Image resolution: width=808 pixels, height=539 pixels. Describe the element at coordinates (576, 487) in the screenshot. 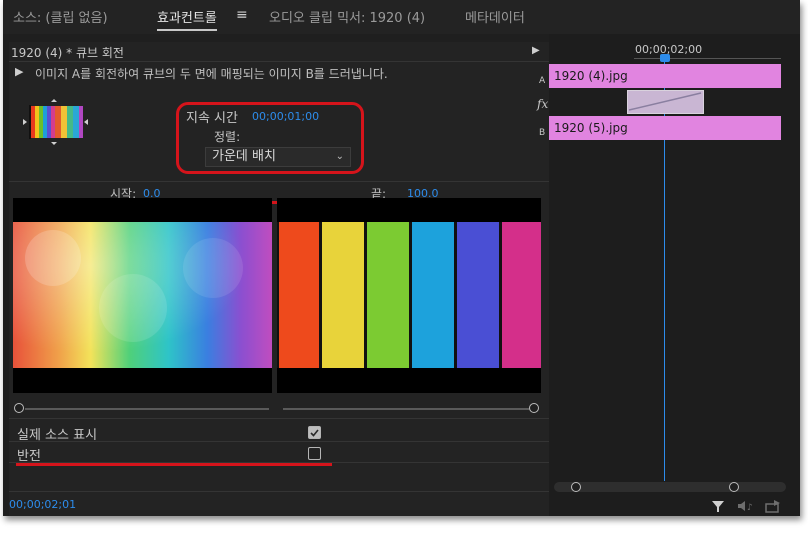

I see `scrollbar-left-handle` at that location.